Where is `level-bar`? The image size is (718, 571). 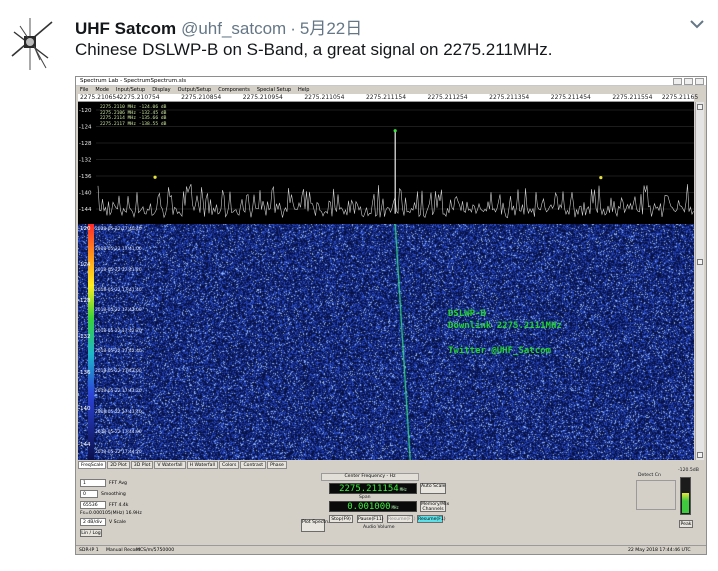 level-bar is located at coordinates (685, 503).